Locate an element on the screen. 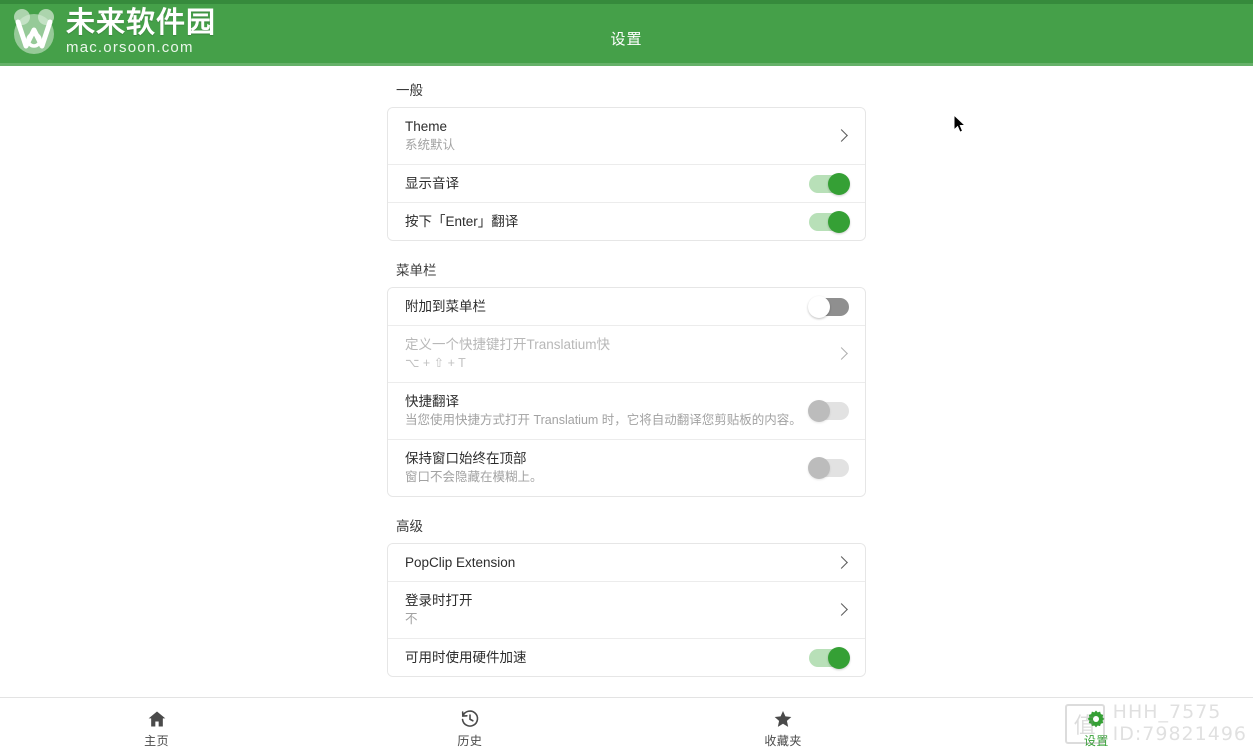 The width and height of the screenshot is (1253, 755). row-texts: 定义一个快捷键打开Translatium快 ⌥ + ⇧ + T is located at coordinates (615, 354).